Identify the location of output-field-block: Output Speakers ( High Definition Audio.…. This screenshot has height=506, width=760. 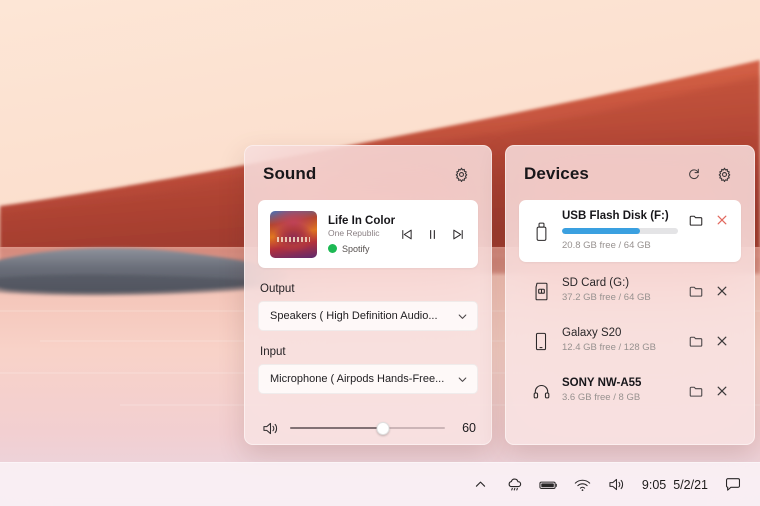
(368, 307).